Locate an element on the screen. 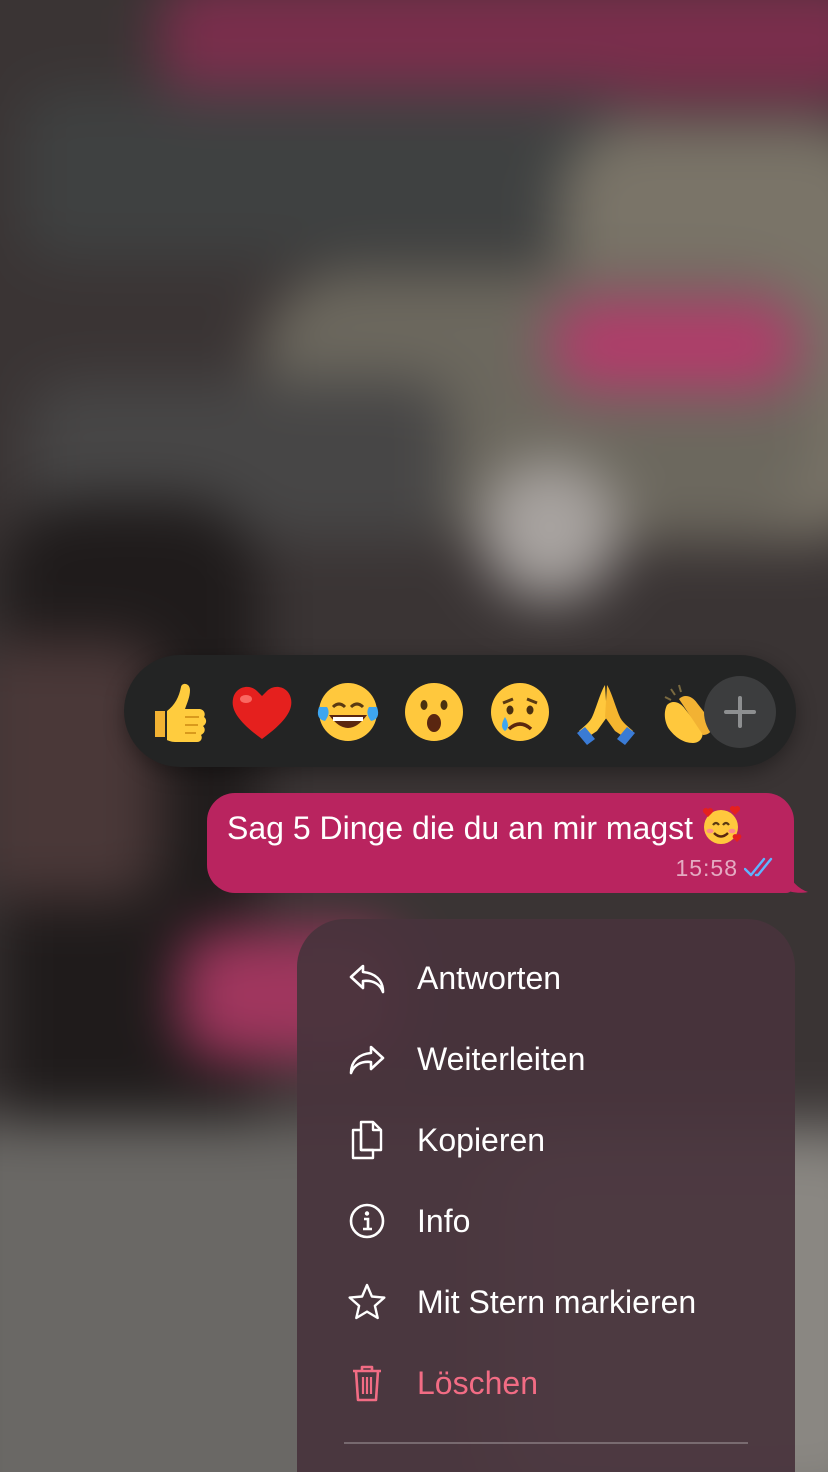 This screenshot has height=1472, width=828. reaction-face-with-tears-of-joy is located at coordinates (348, 712).